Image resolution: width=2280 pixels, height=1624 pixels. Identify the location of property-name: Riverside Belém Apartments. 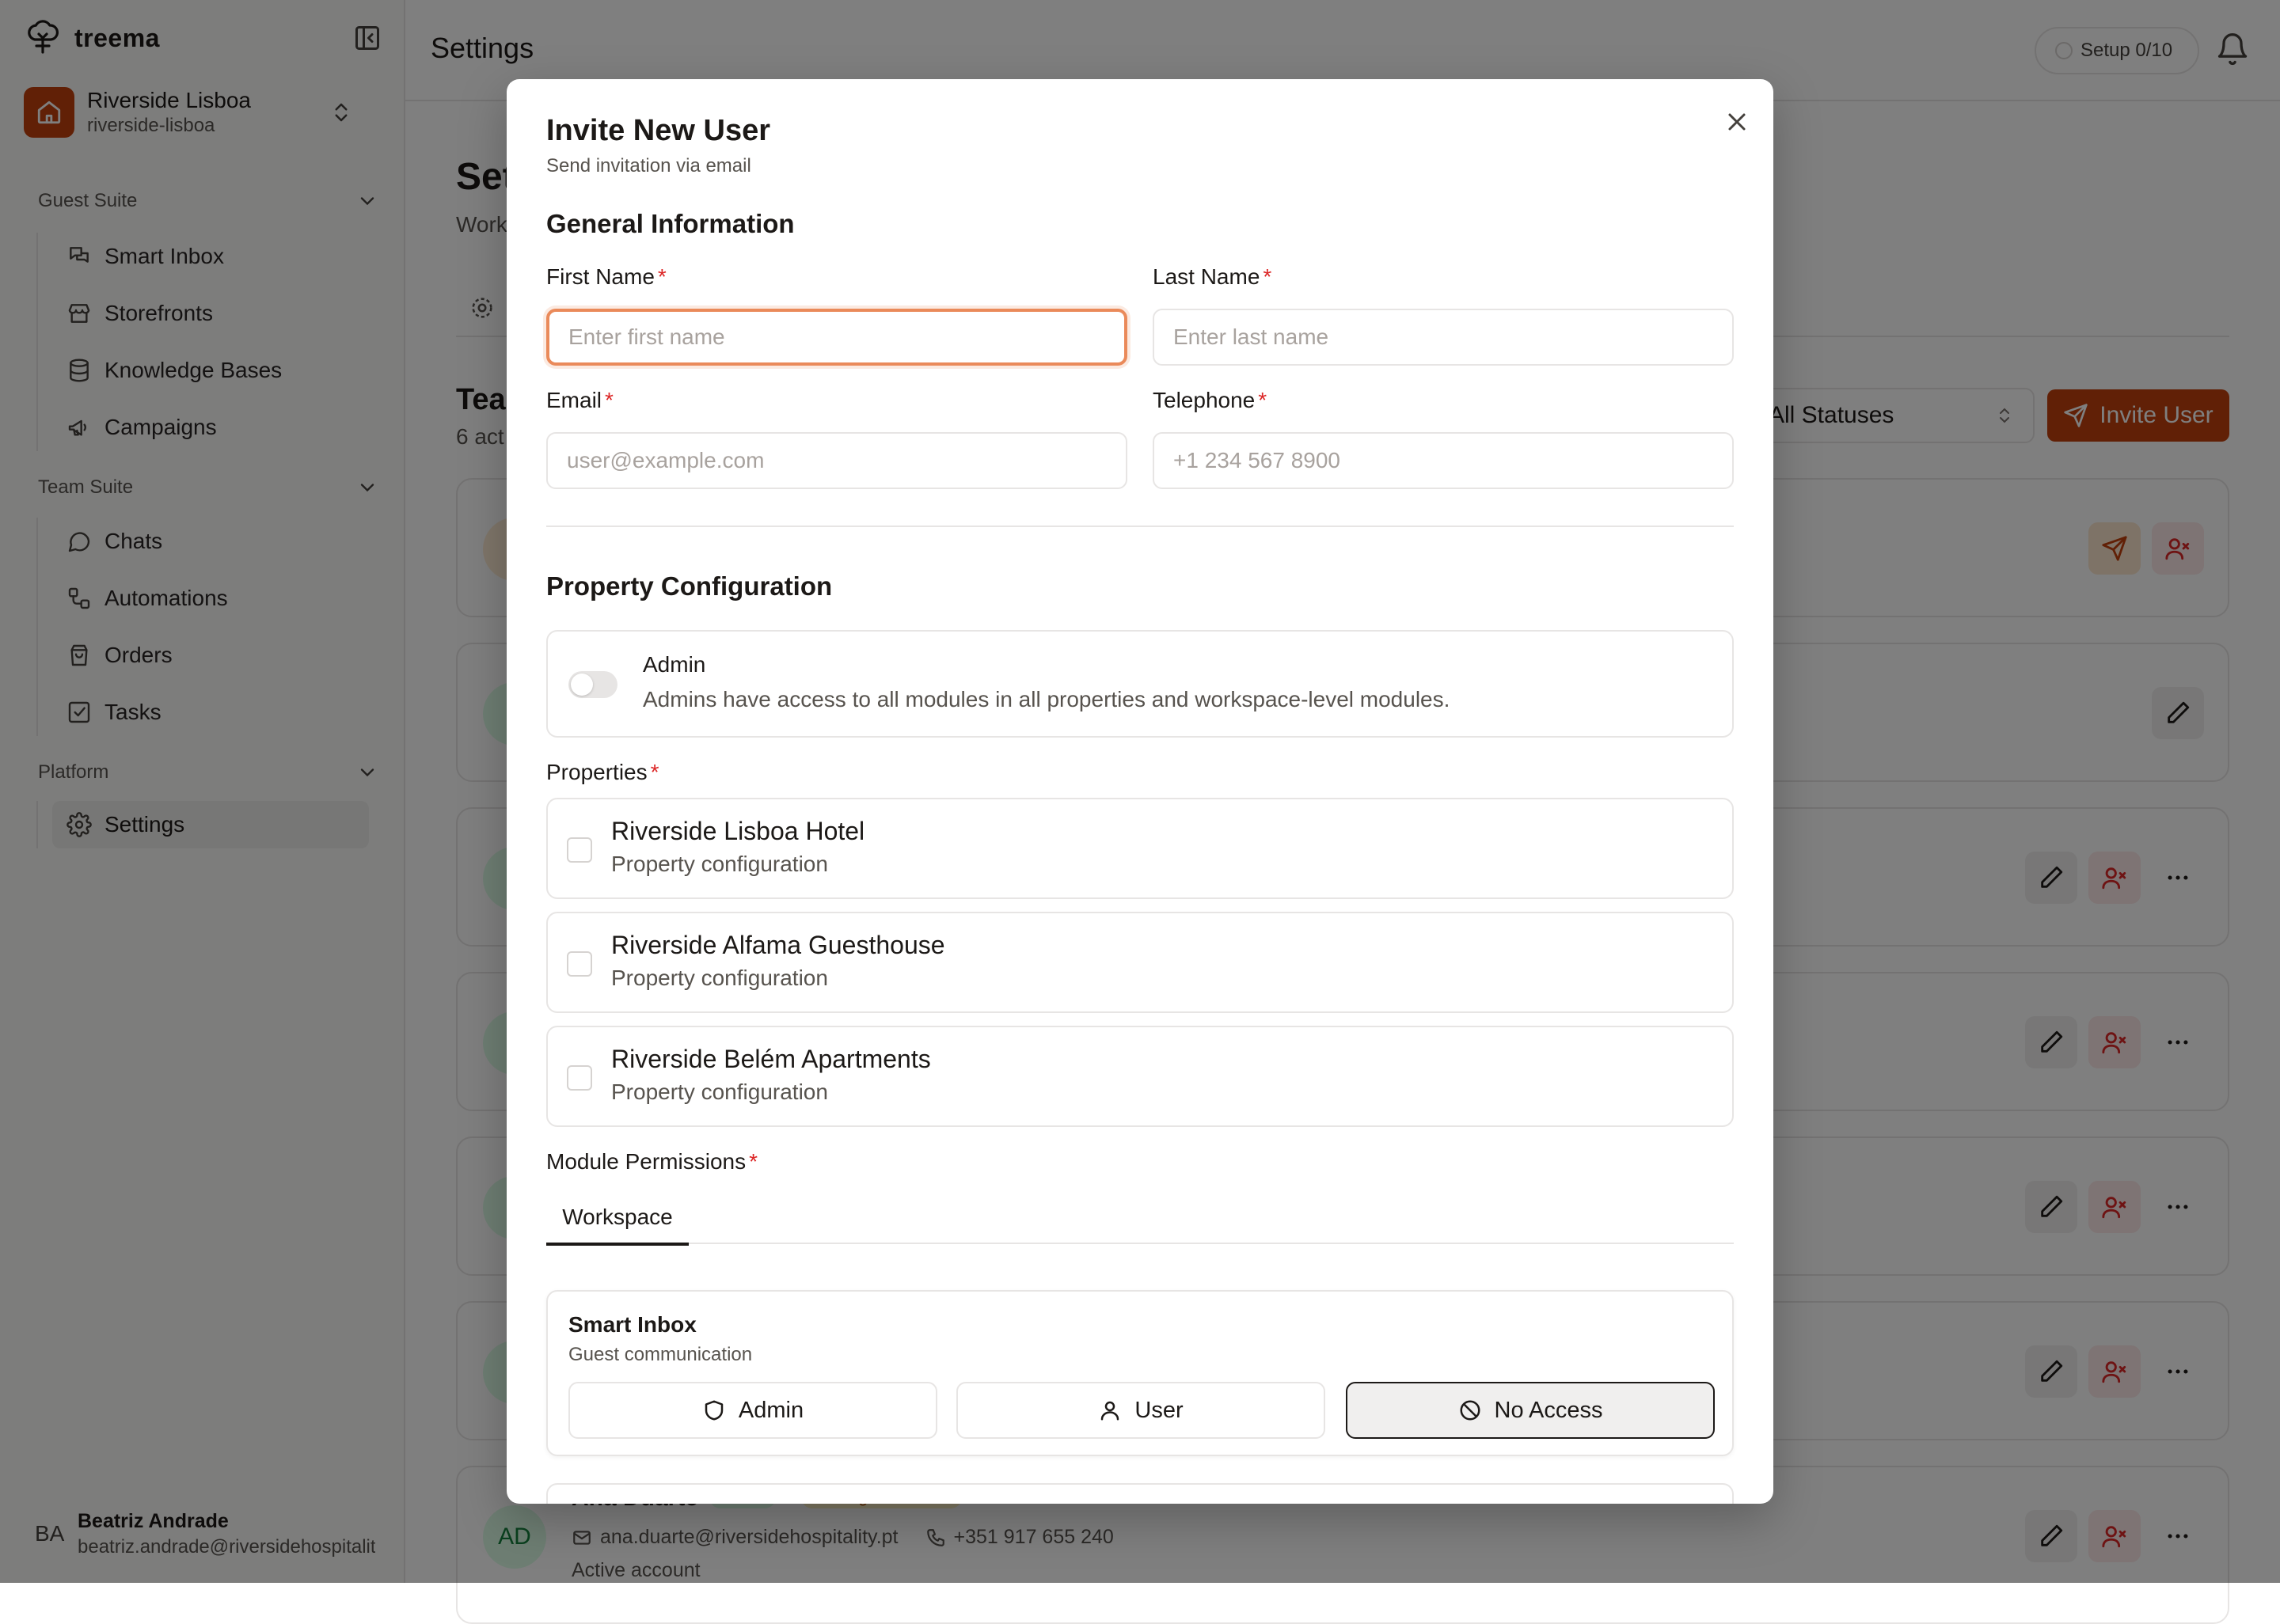
(771, 1059).